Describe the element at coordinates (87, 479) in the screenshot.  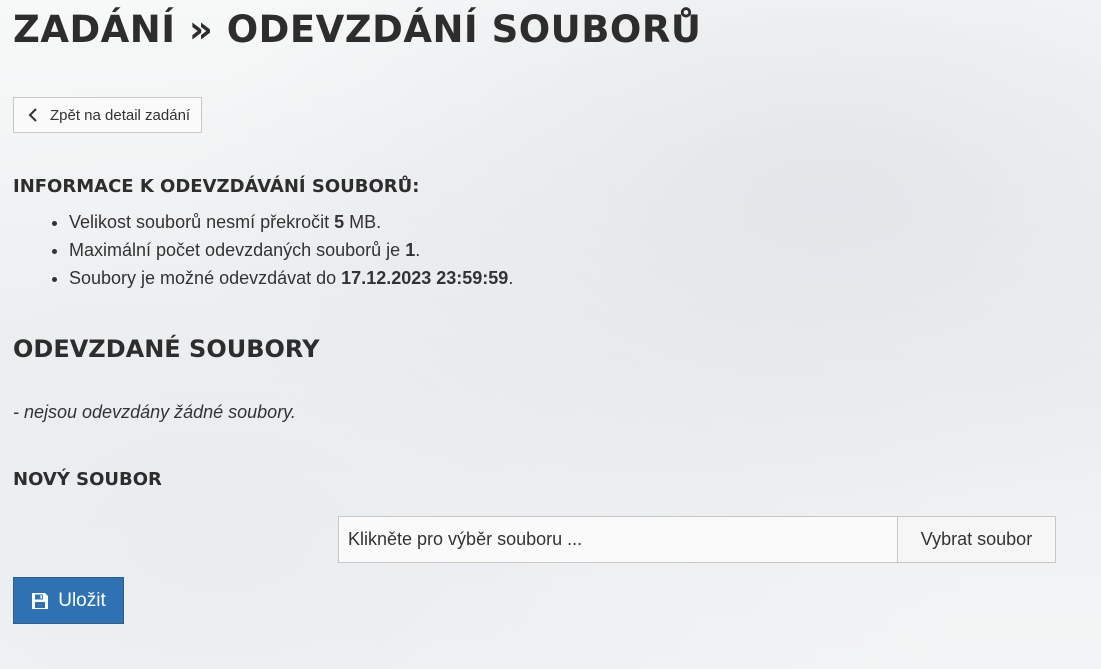
I see `new-file-heading: NOVÝ SOUBOR` at that location.